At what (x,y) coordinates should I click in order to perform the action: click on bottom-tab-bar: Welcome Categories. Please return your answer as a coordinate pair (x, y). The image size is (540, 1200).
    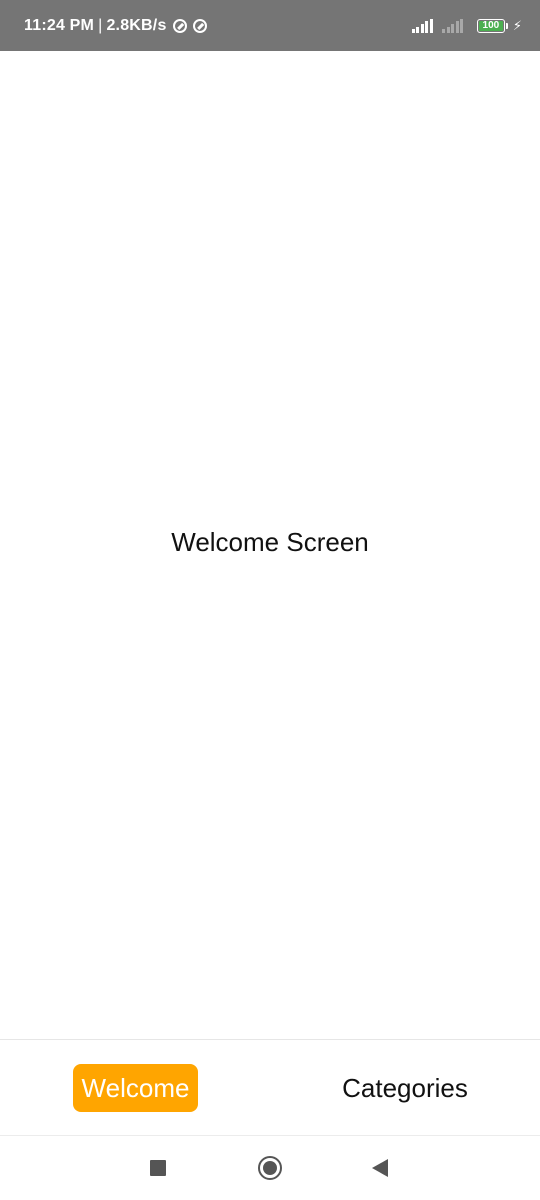
    Looking at the image, I should click on (270, 1087).